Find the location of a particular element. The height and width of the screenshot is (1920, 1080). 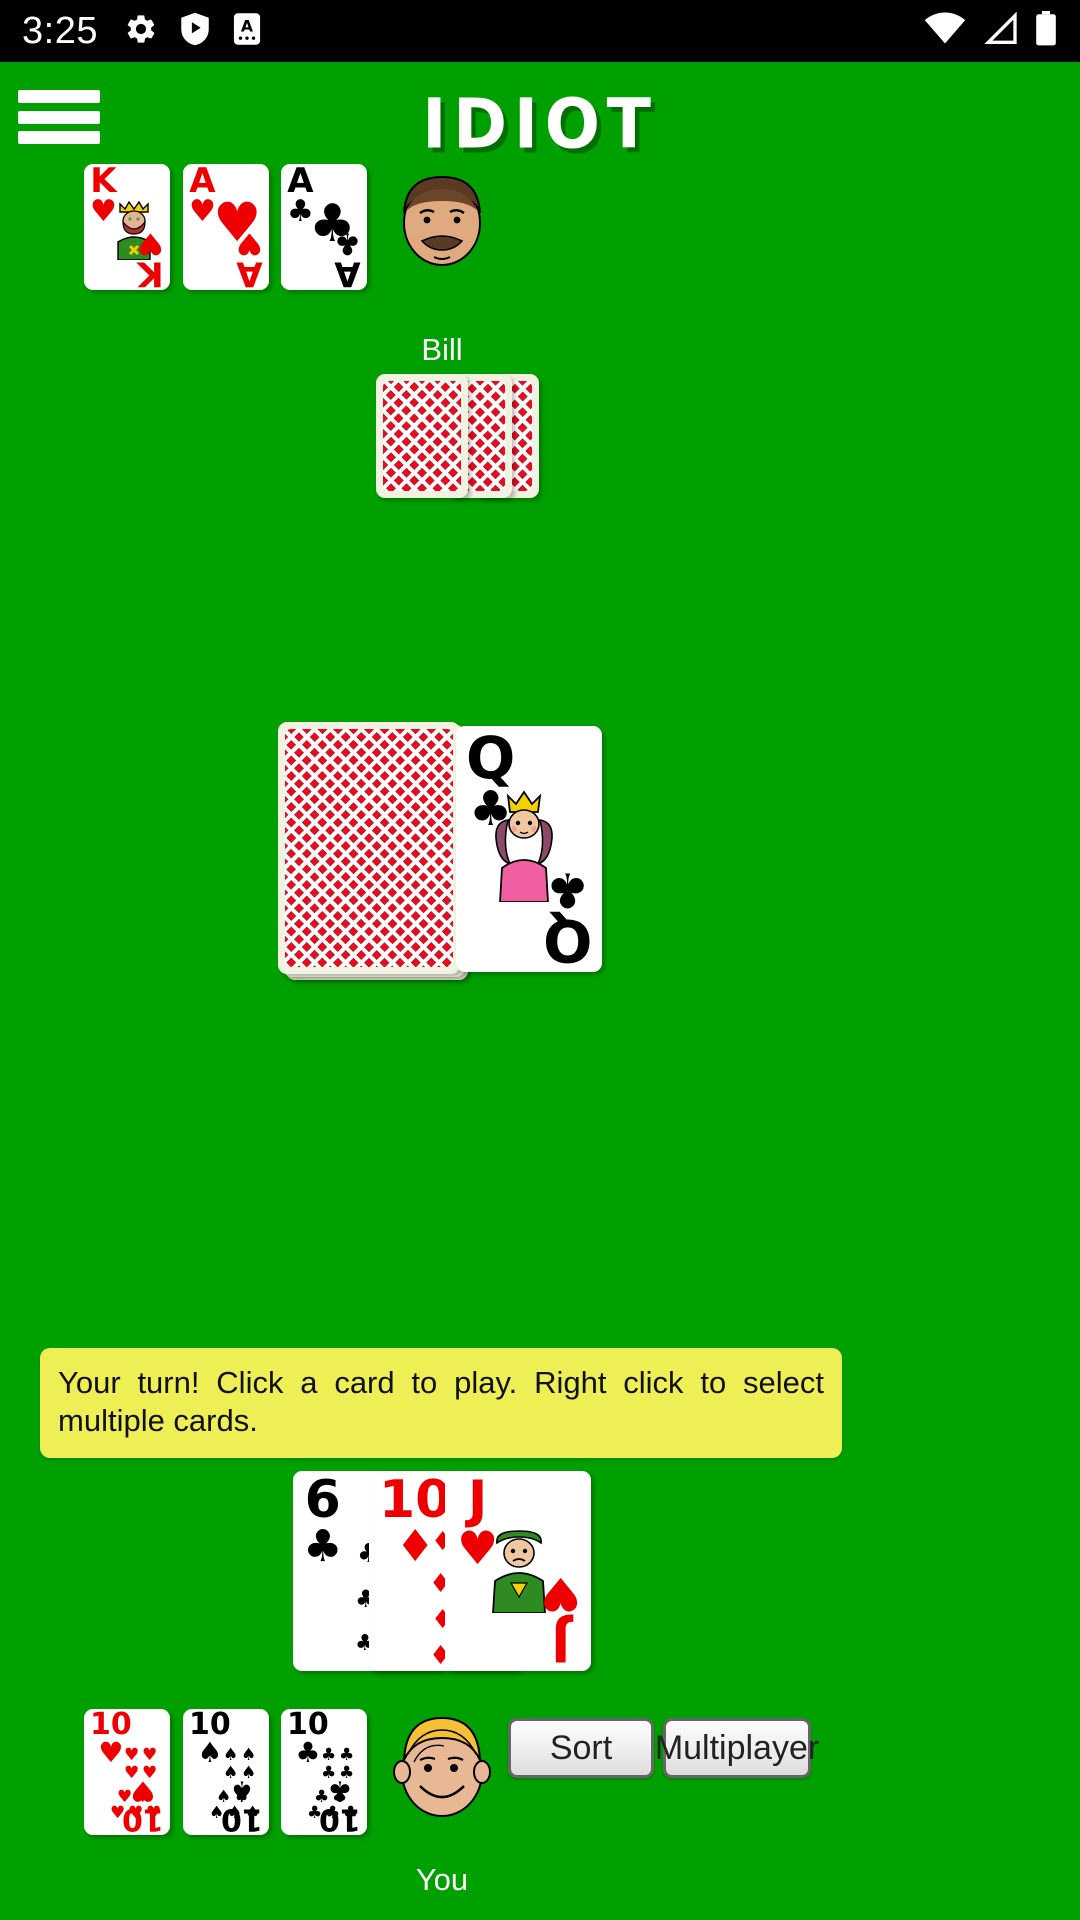

card-corner-index-bottom: 10 ♠ is located at coordinates (242, 1805).